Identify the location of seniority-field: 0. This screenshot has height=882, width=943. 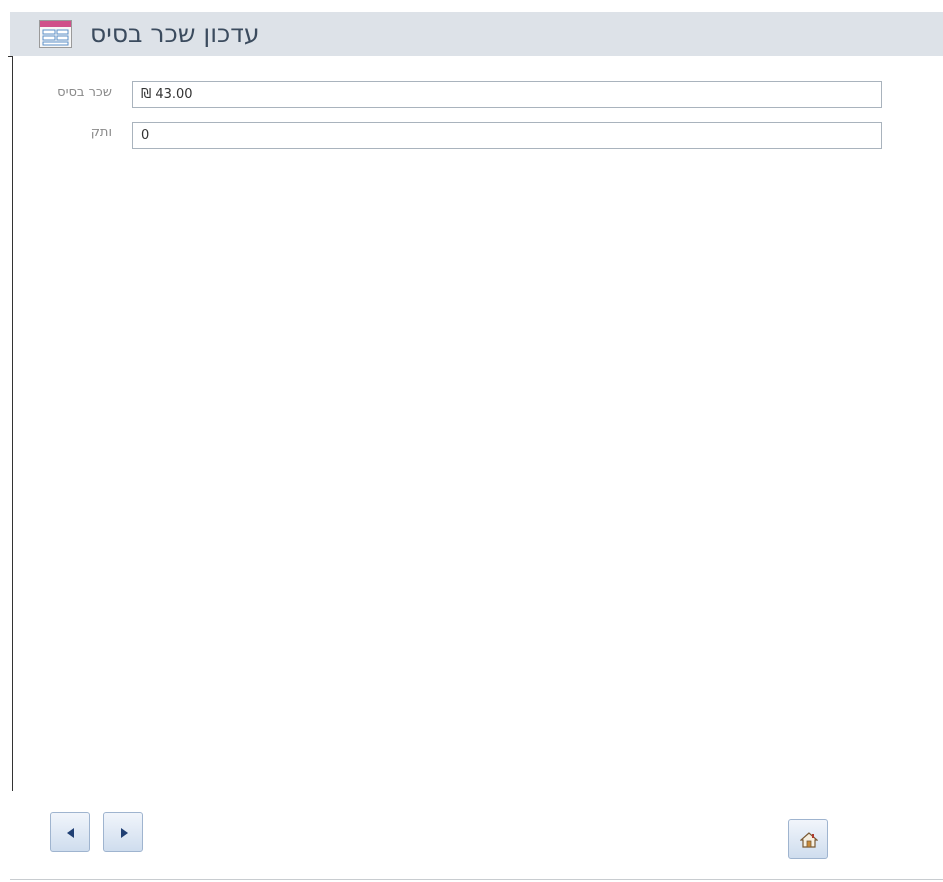
(507, 135).